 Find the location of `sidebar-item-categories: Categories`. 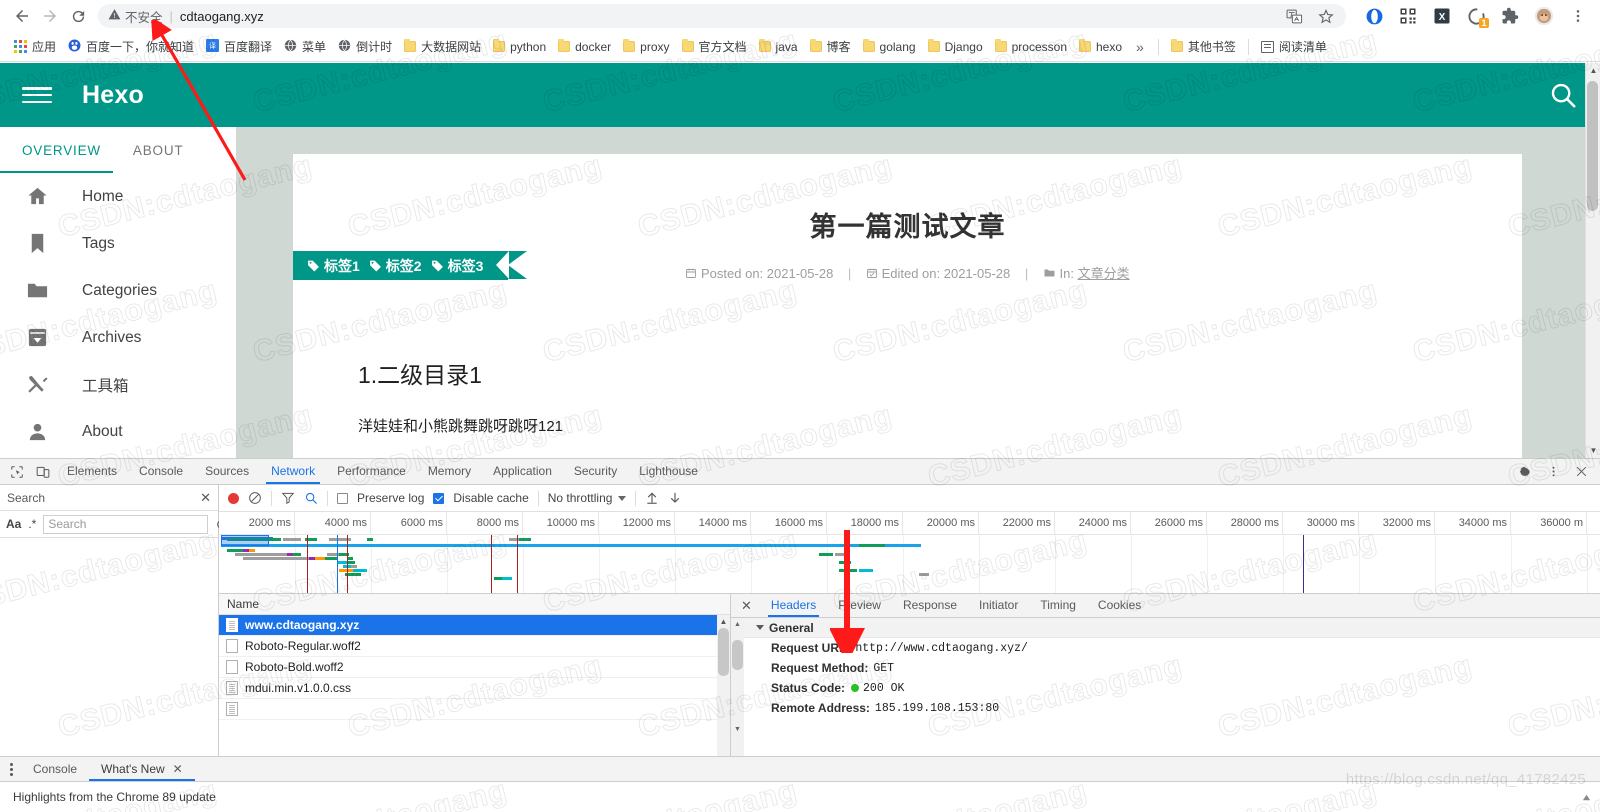

sidebar-item-categories: Categories is located at coordinates (118, 290).